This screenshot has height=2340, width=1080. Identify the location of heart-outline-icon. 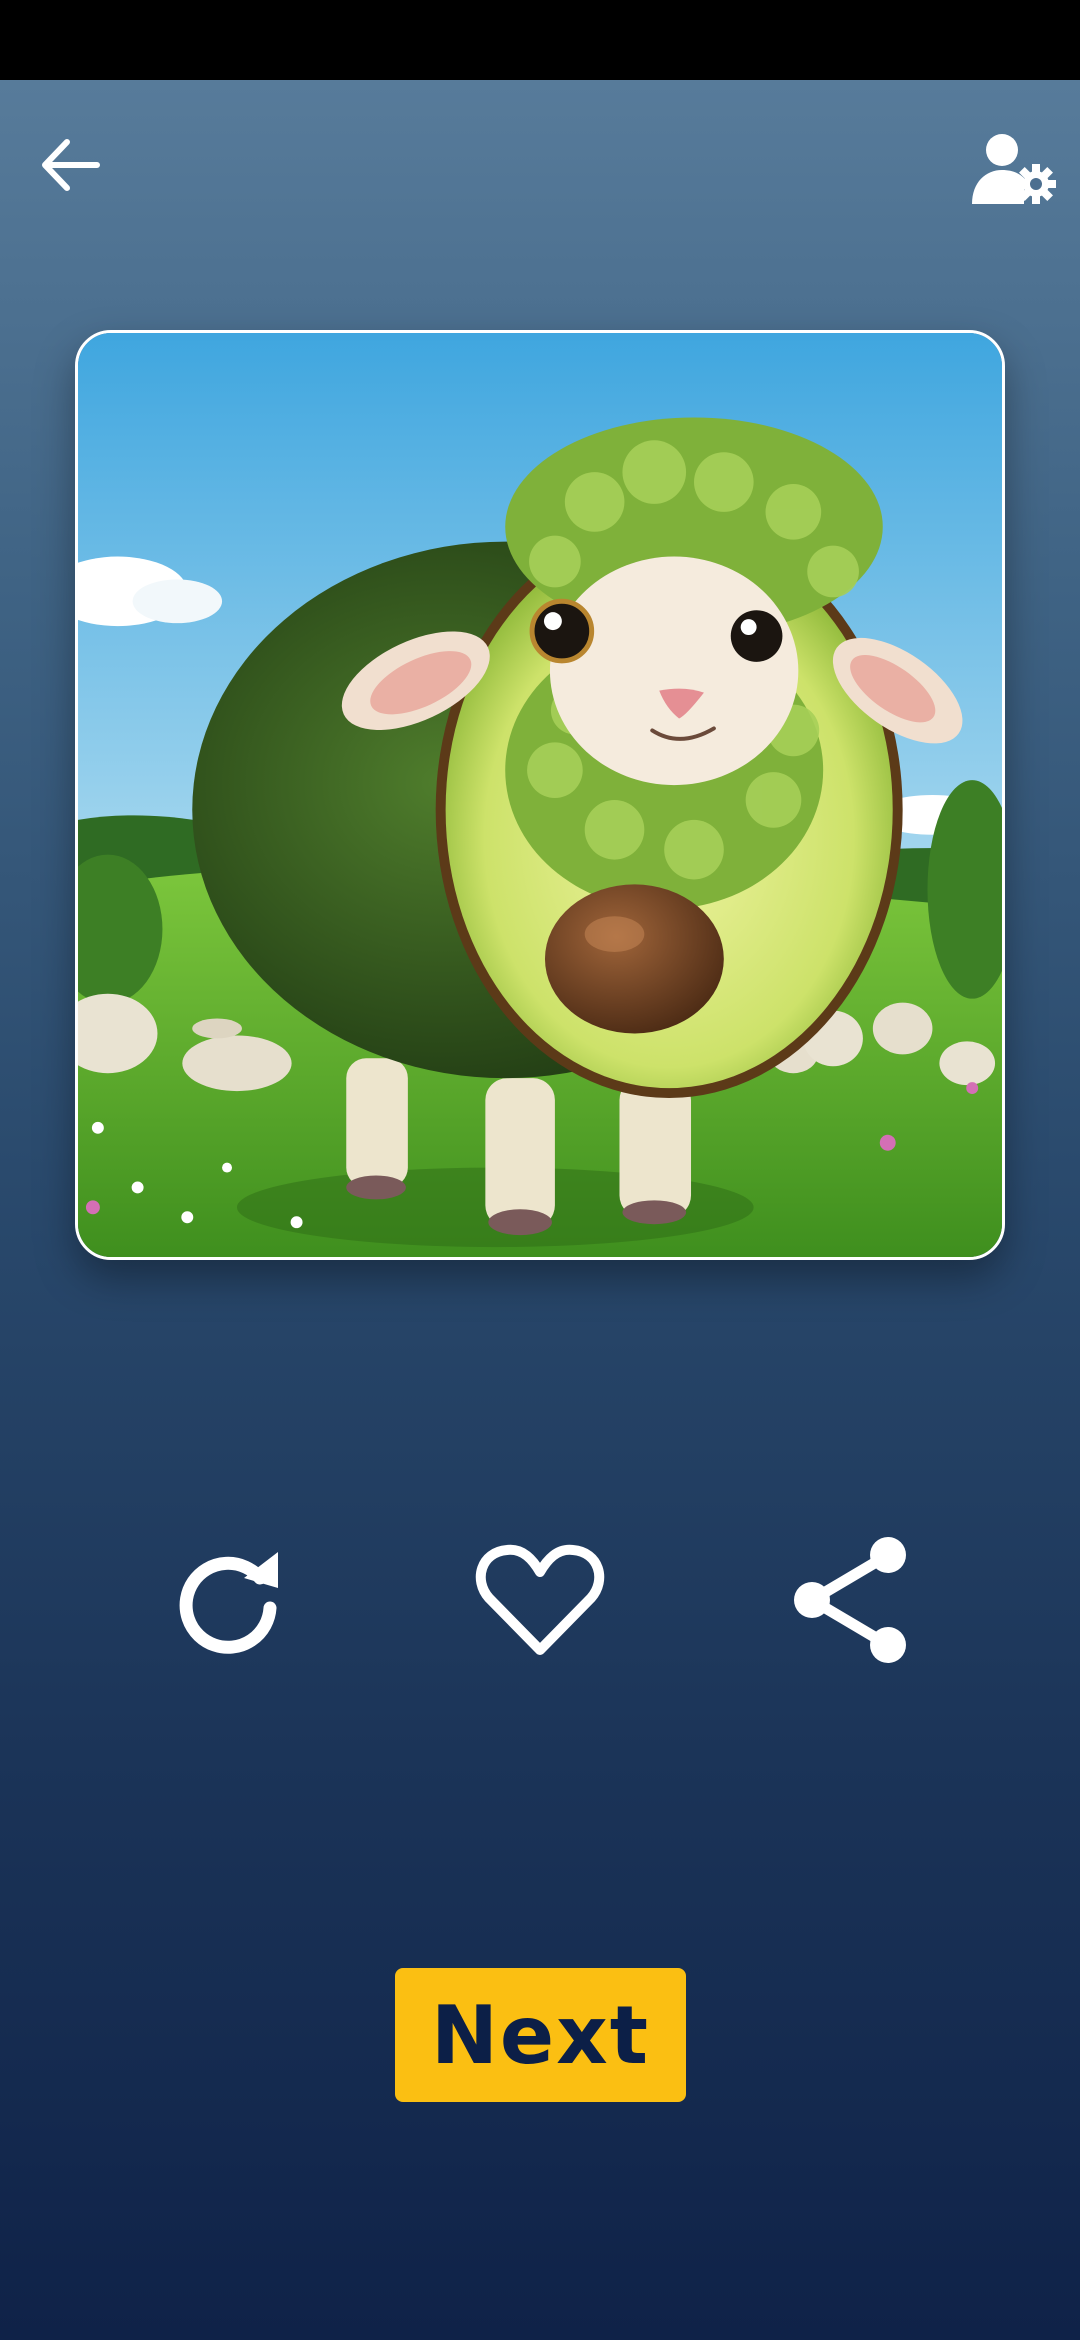
(540, 1599).